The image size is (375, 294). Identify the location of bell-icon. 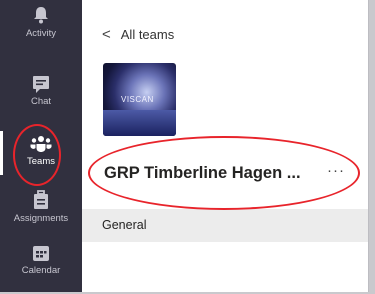
(41, 15).